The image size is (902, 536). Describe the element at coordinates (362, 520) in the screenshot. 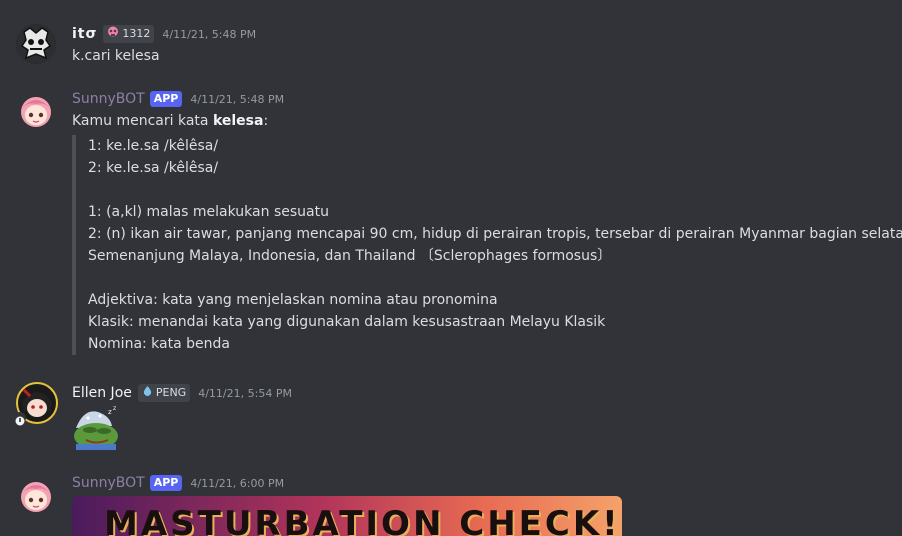

I see `embed-image-caption: MASTURBATION CHECK!` at that location.